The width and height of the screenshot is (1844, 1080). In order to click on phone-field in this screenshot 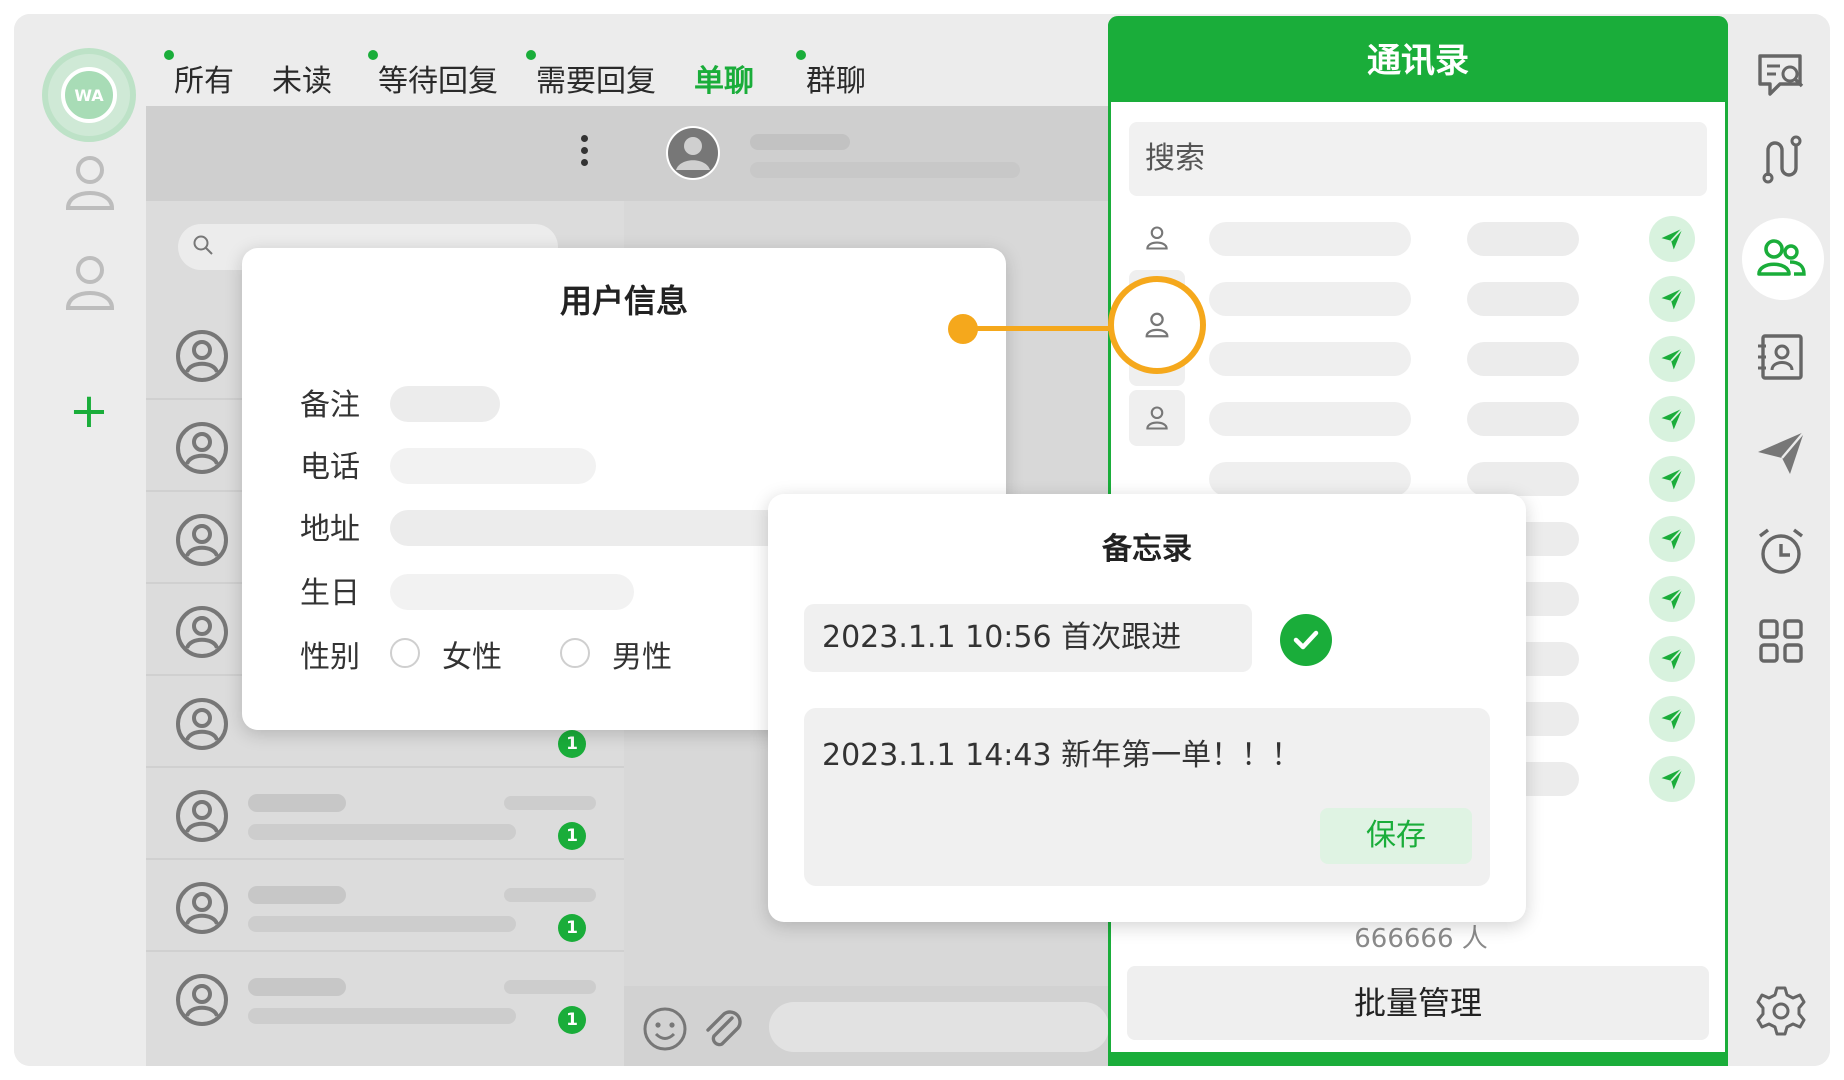, I will do `click(493, 466)`.